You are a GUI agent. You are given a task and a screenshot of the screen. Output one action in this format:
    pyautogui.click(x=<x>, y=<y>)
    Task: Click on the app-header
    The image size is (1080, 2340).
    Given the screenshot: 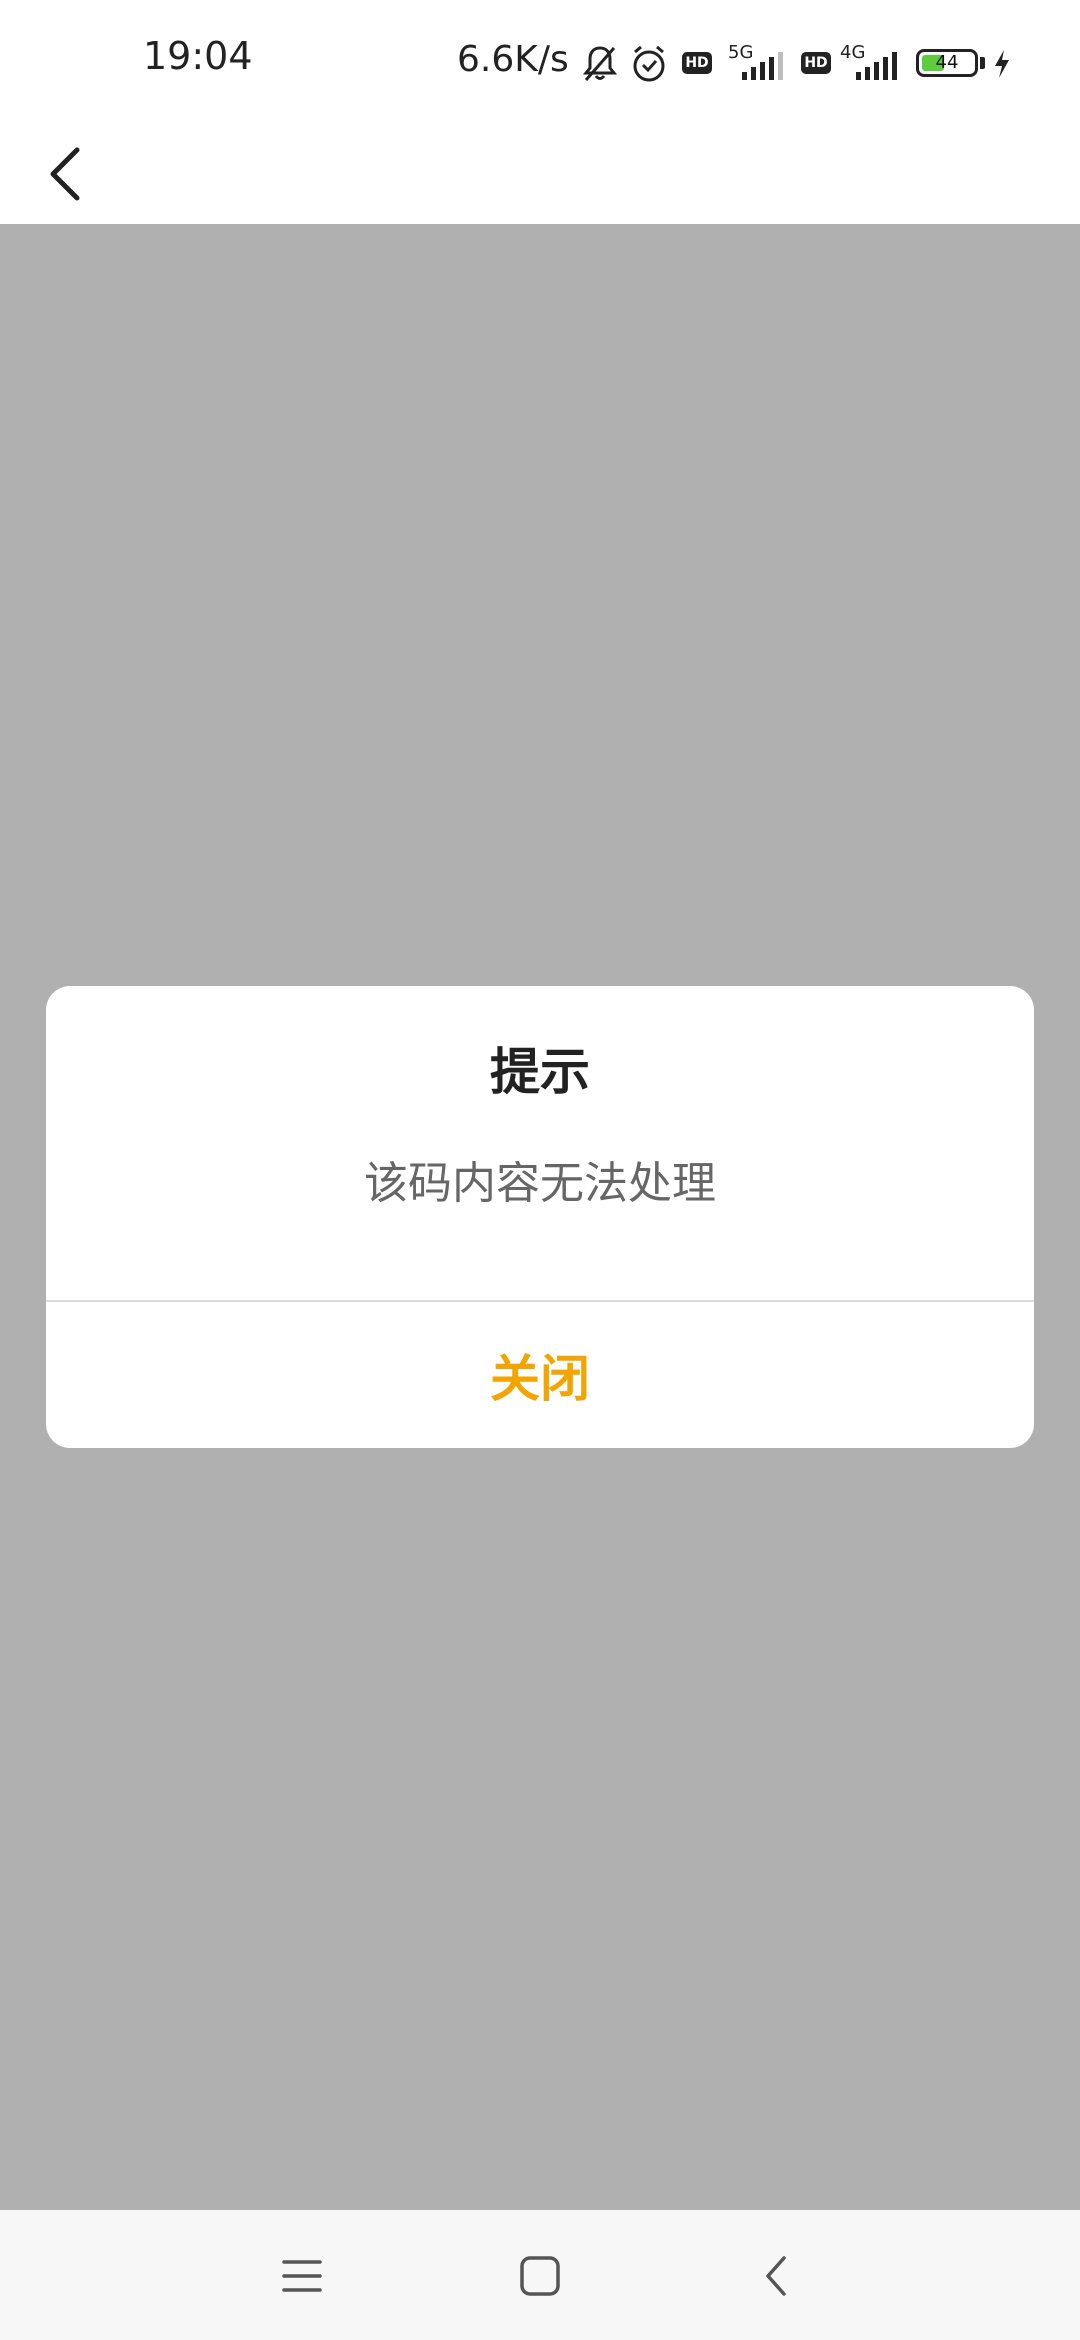 What is the action you would take?
    pyautogui.click(x=540, y=175)
    